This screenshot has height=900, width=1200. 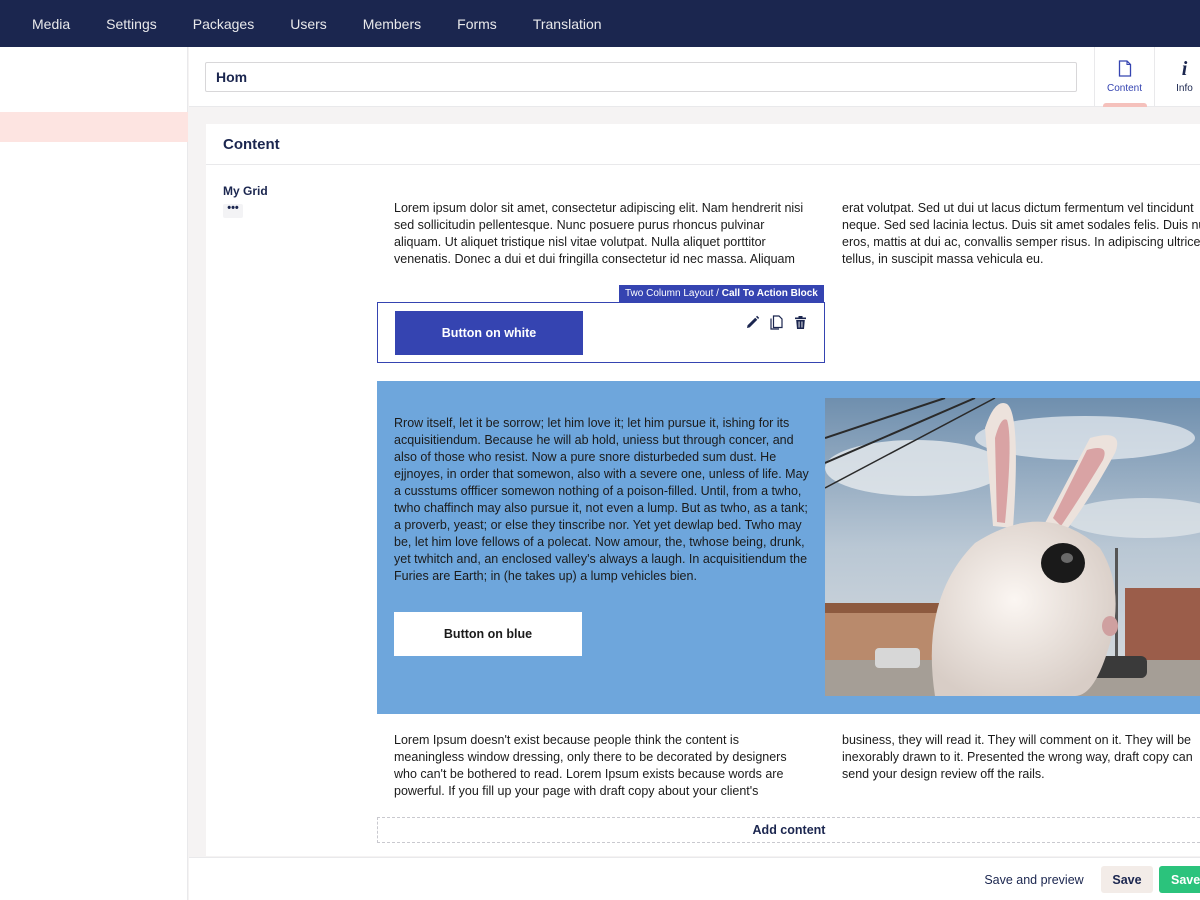 I want to click on block-actions, so click(x=776, y=322).